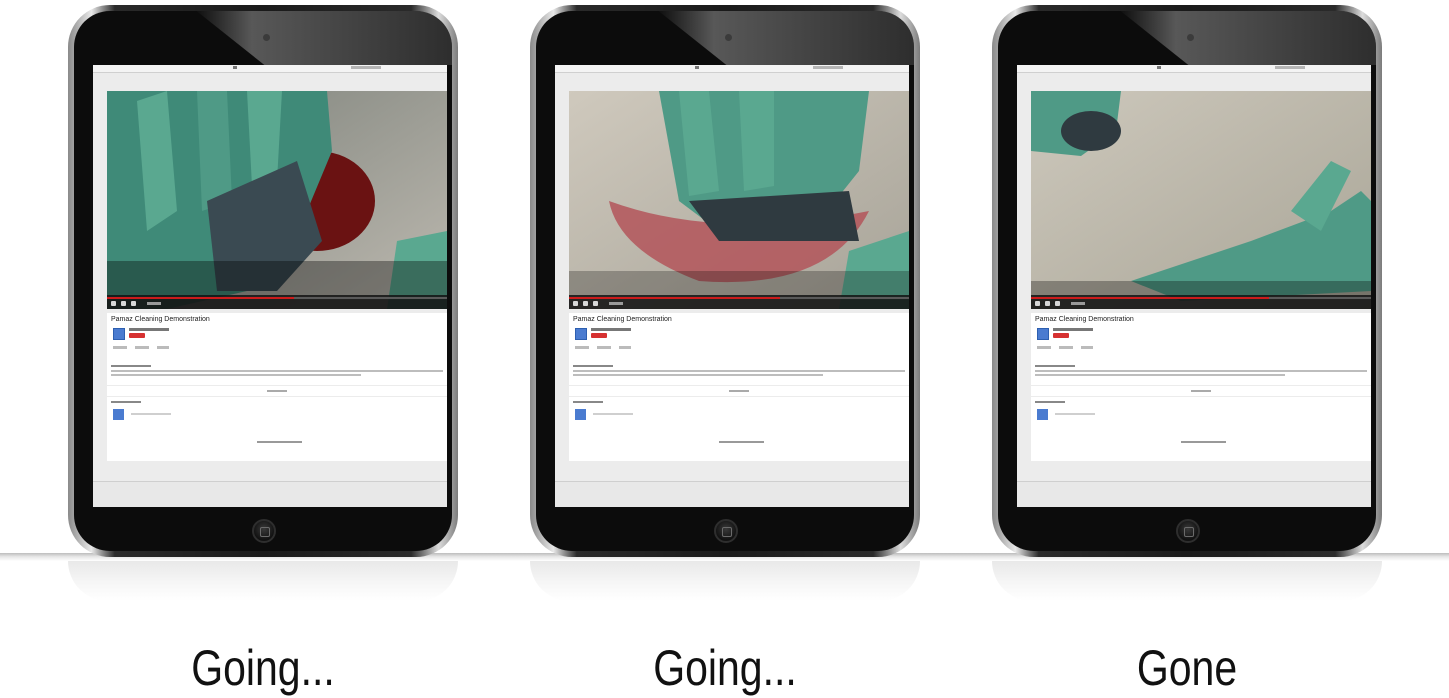  I want to click on caption-3: Gone, so click(1187, 668).